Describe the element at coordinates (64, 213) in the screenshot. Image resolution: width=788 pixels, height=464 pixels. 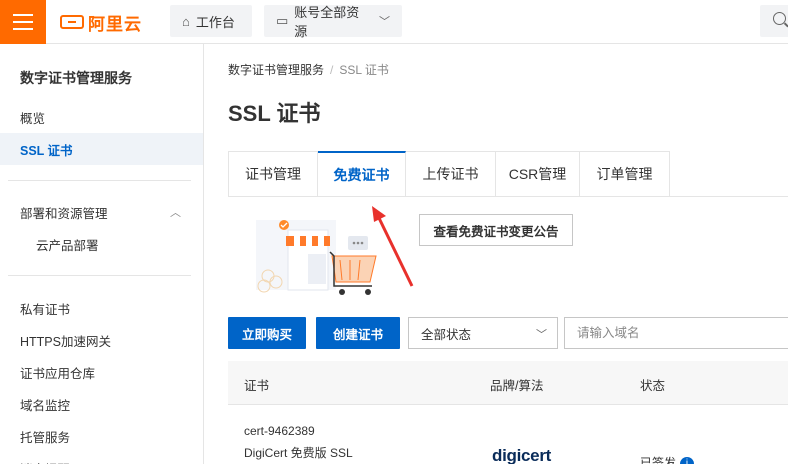
I see `sidebar-group-label: 部署和资源管理` at that location.